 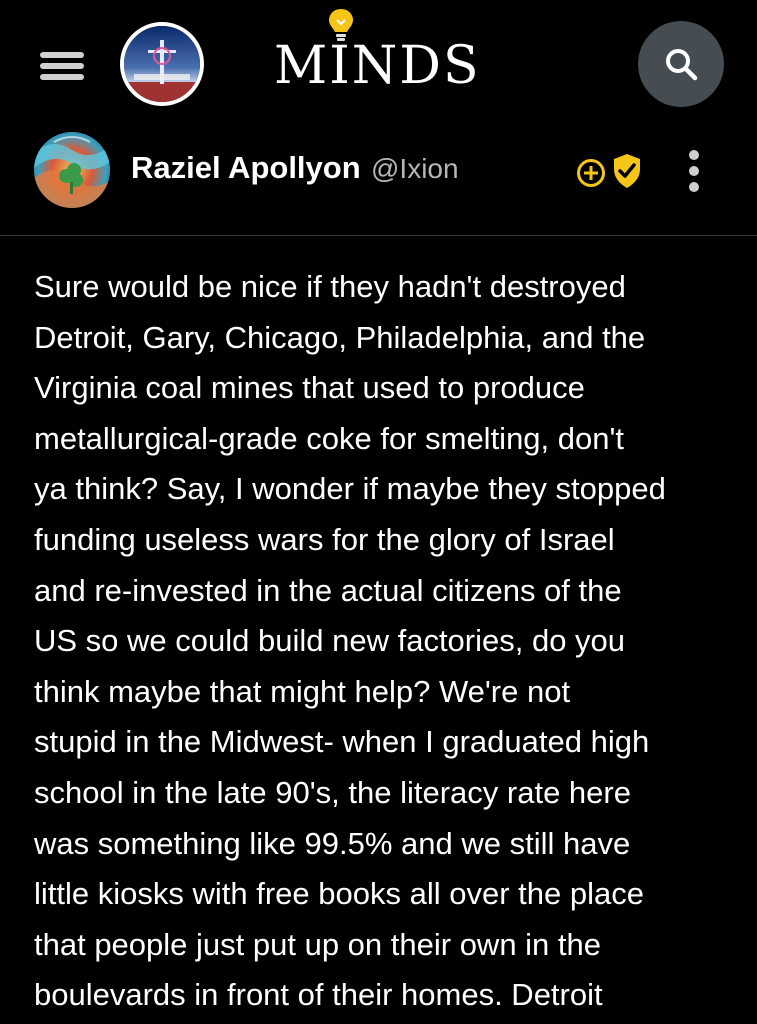 What do you see at coordinates (591, 173) in the screenshot?
I see `plus-badge-icon` at bounding box center [591, 173].